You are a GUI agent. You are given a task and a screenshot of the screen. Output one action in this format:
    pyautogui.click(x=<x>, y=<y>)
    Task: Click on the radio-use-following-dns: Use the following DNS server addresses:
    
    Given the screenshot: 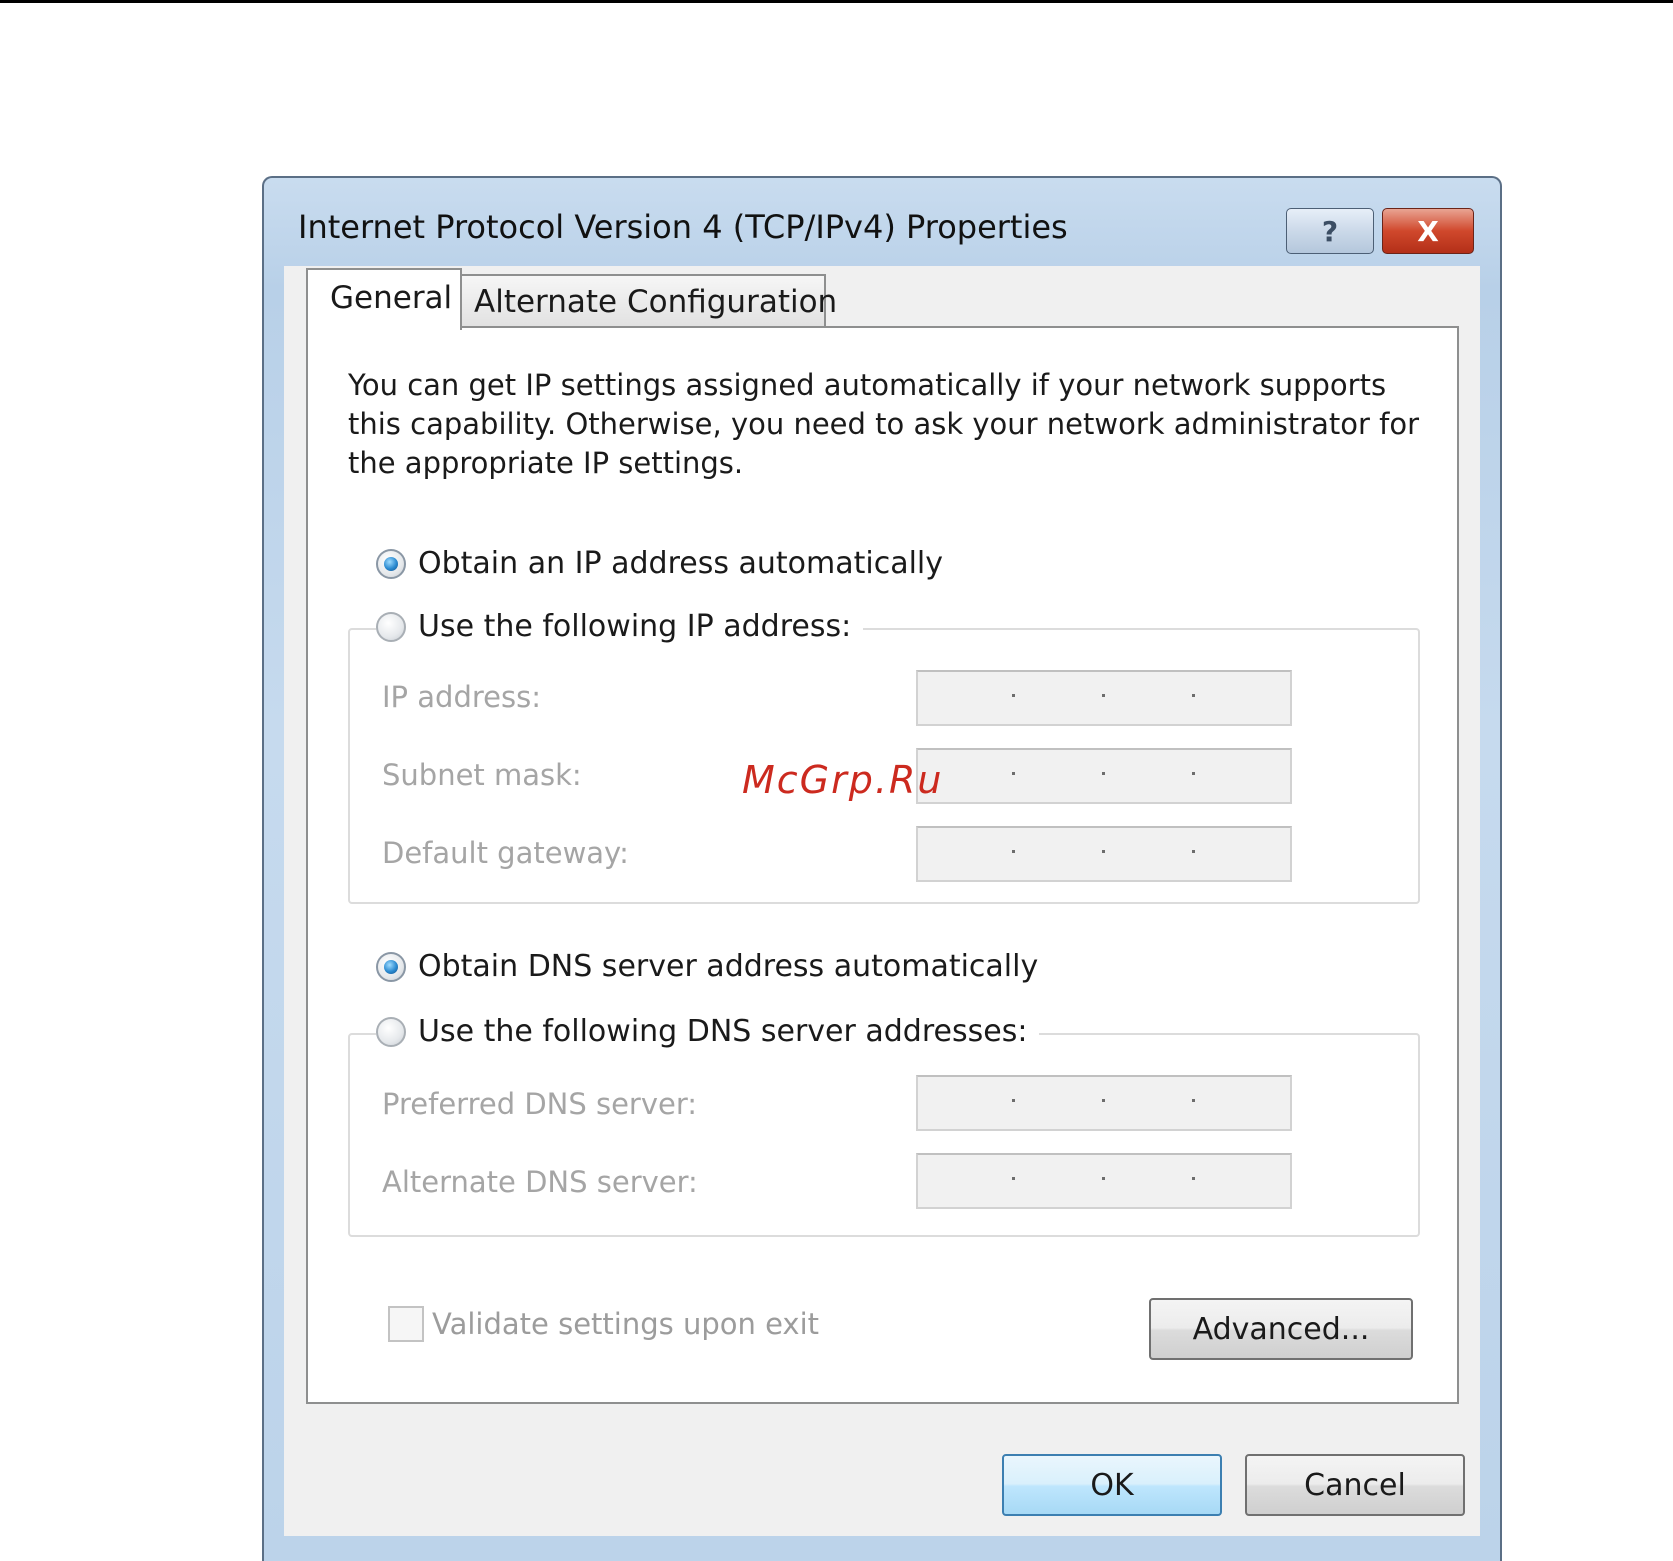 What is the action you would take?
    pyautogui.click(x=708, y=1031)
    